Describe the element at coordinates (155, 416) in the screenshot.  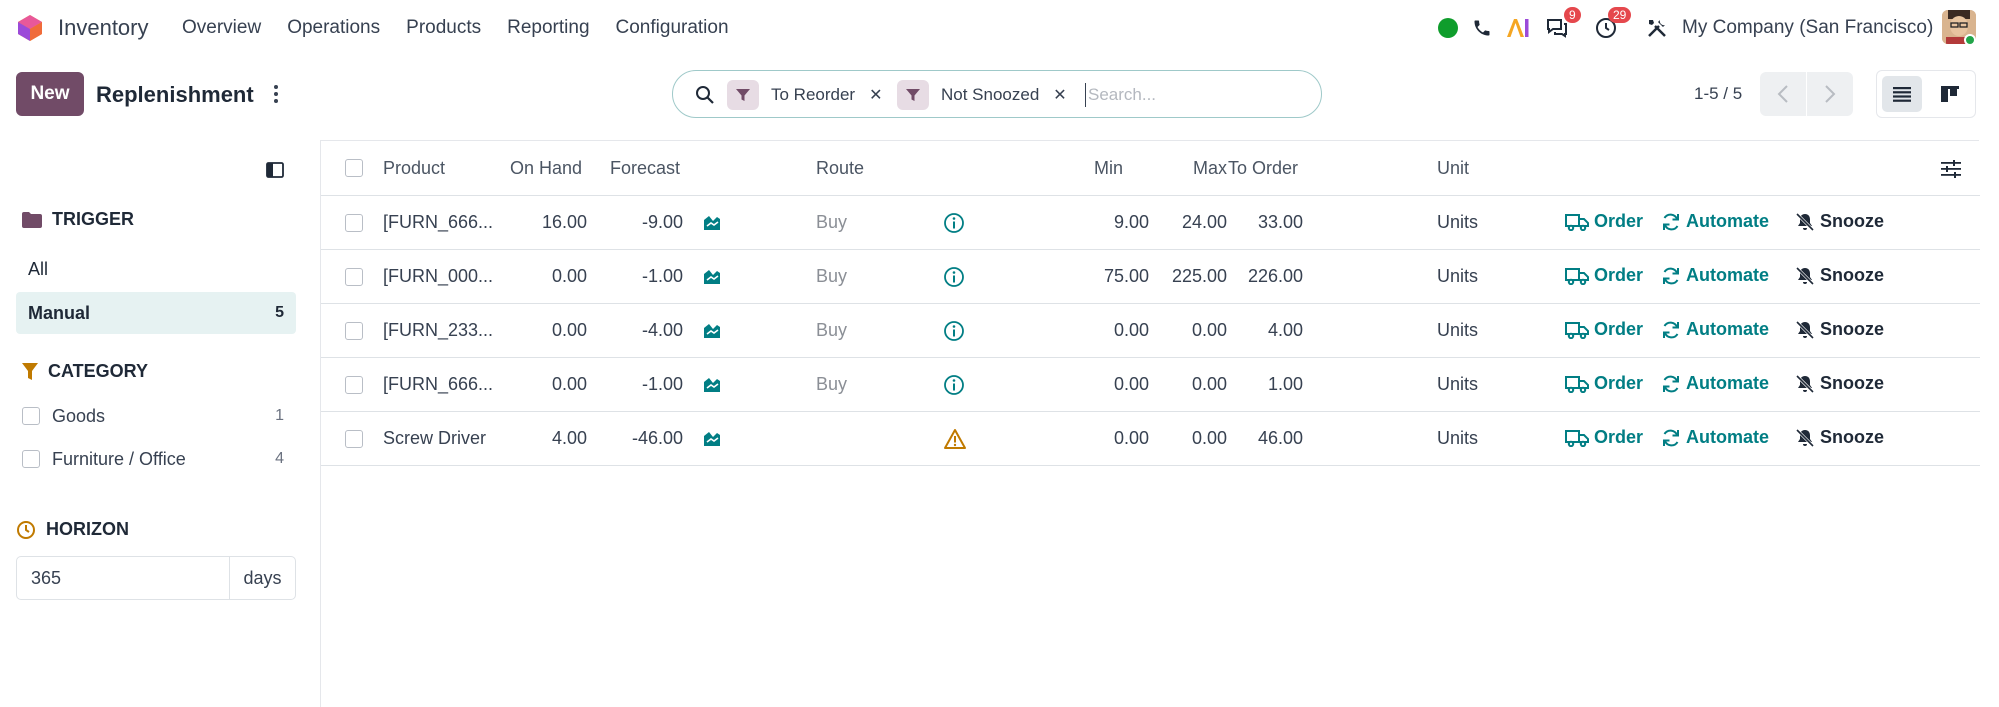
I see `category-filter-goods: Goods 1` at that location.